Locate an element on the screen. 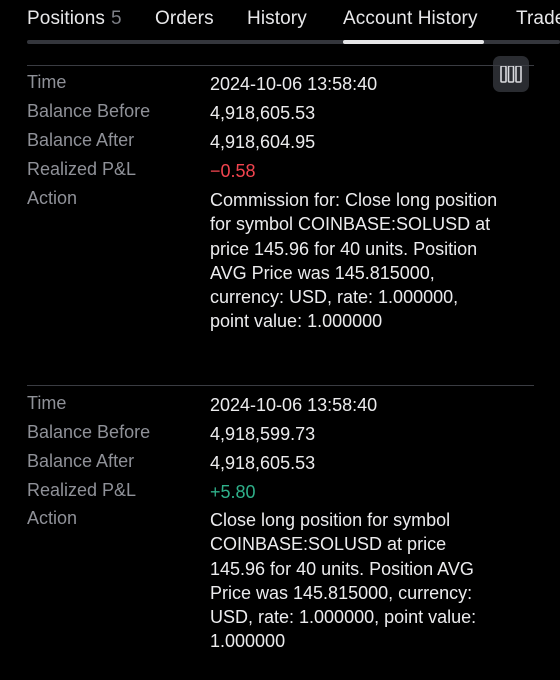 This screenshot has height=680, width=560. tab-orders: Orders is located at coordinates (184, 19).